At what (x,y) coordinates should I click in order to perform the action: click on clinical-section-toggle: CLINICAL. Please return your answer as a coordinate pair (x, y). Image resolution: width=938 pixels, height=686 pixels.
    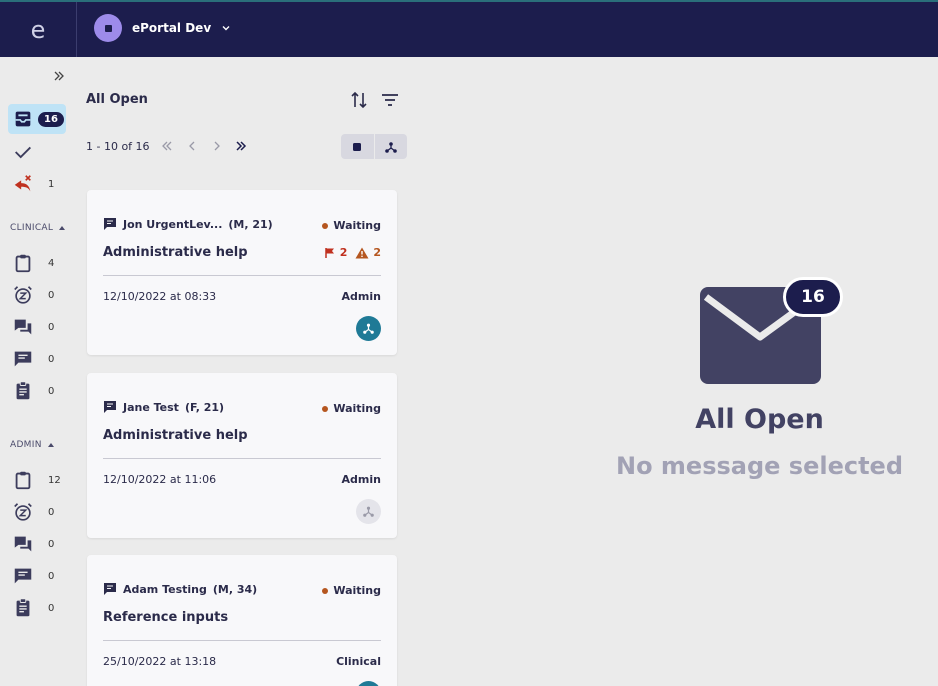
    Looking at the image, I should click on (38, 228).